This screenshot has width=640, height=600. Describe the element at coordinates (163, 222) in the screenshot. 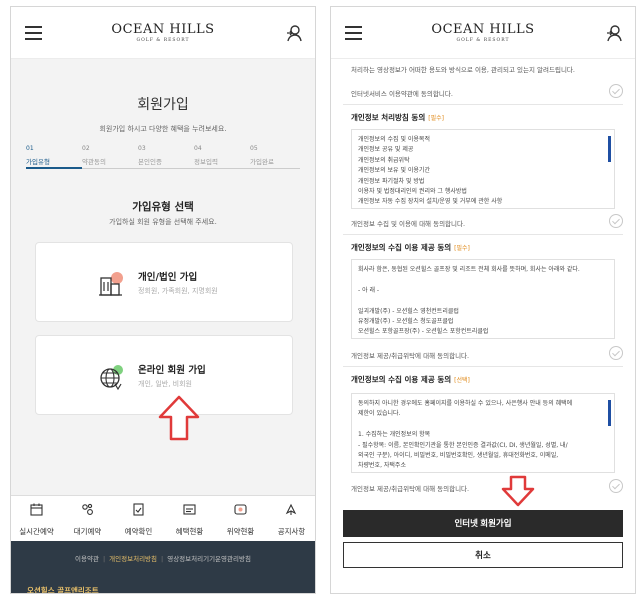

I see `section-description: 가입하실 회원 유형을 선택해 주세요.` at that location.